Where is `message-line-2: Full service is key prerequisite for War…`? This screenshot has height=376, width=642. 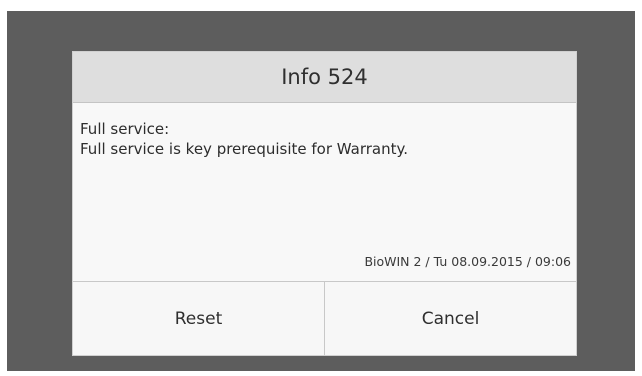
message-line-2: Full service is key prerequisite for War… is located at coordinates (244, 149).